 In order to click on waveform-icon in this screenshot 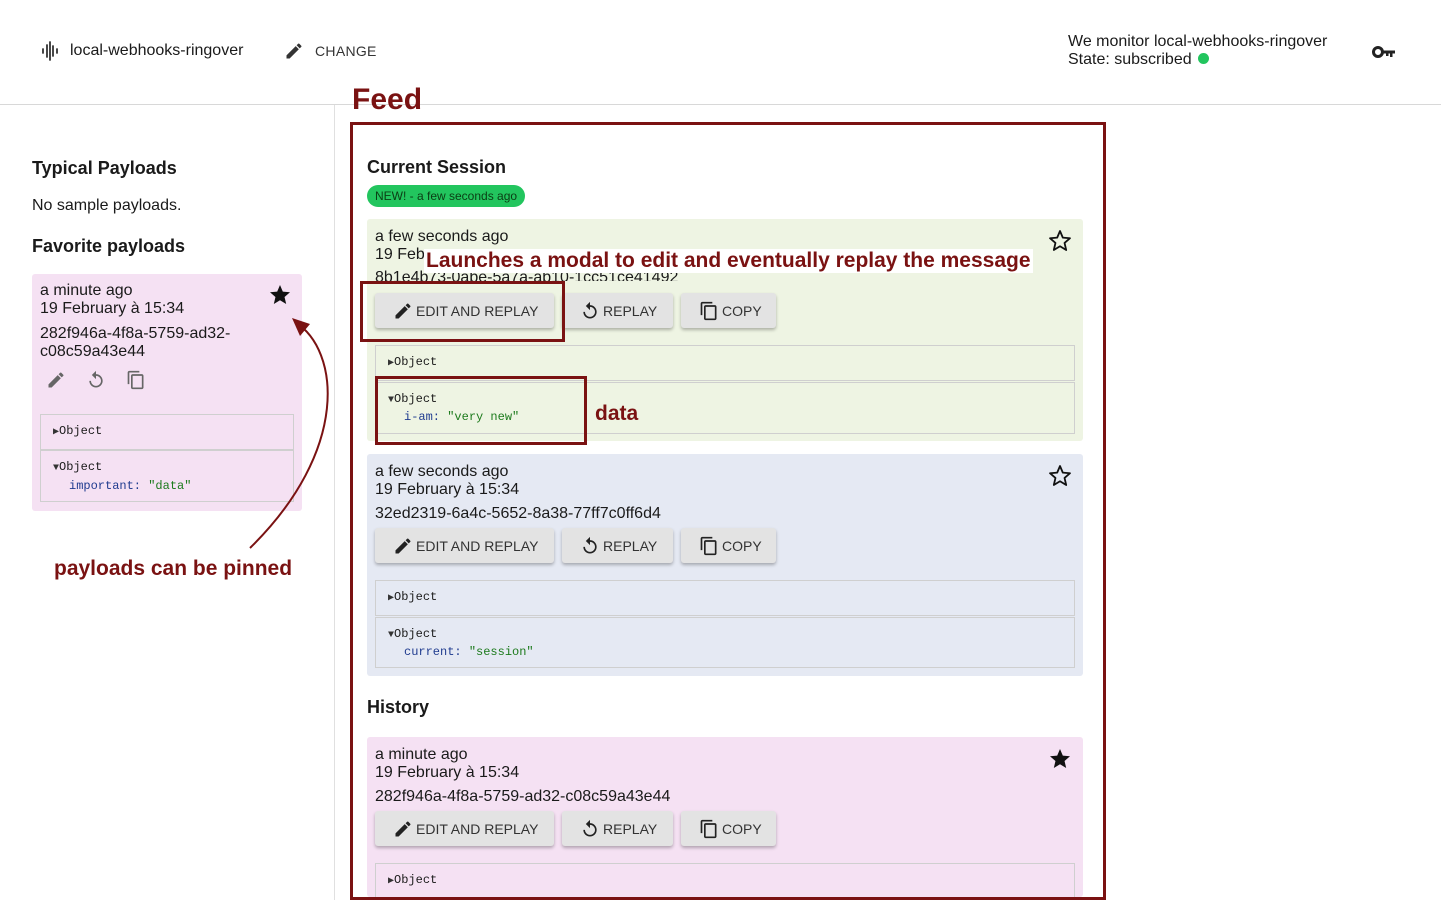, I will do `click(50, 51)`.